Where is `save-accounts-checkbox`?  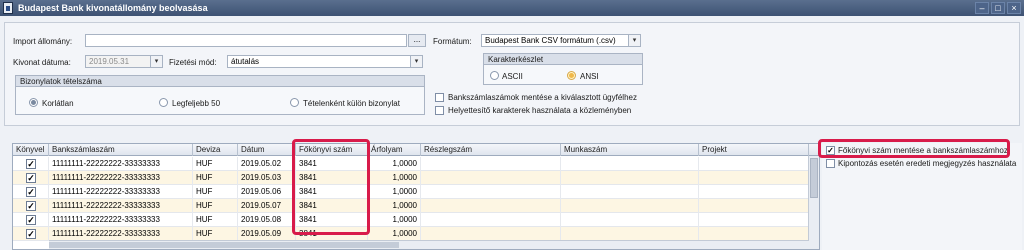
save-accounts-checkbox is located at coordinates (439, 97).